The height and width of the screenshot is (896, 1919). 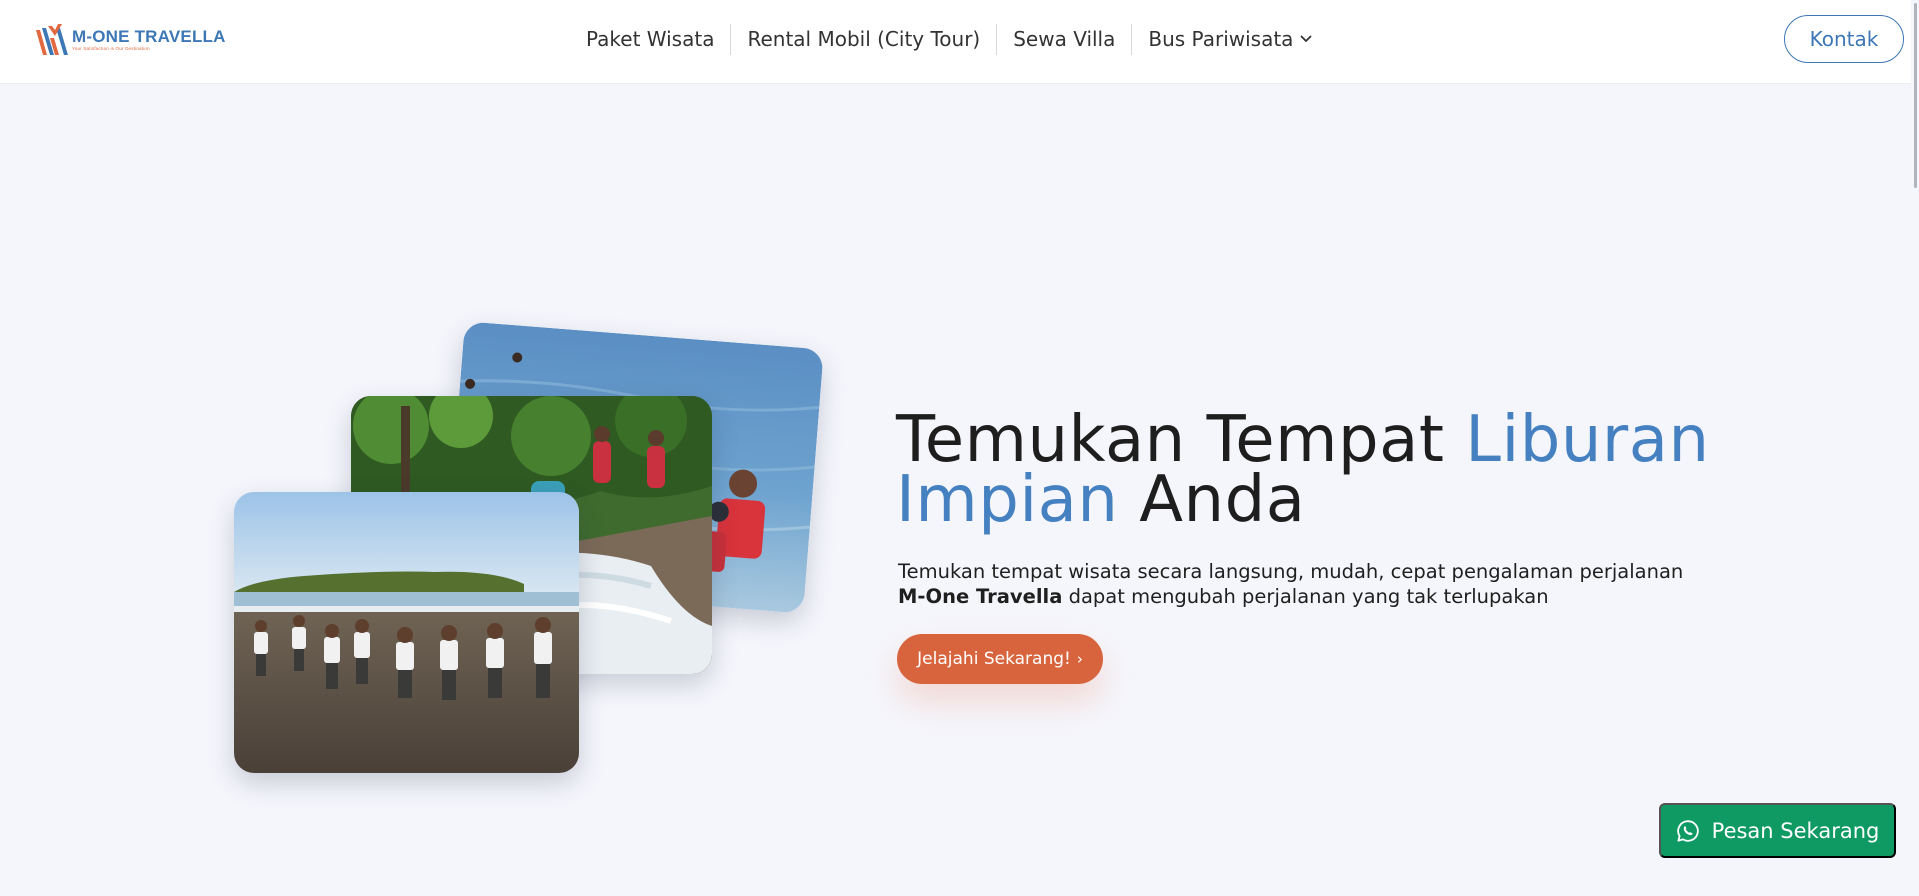 What do you see at coordinates (1306, 38) in the screenshot?
I see `chevron-down-icon` at bounding box center [1306, 38].